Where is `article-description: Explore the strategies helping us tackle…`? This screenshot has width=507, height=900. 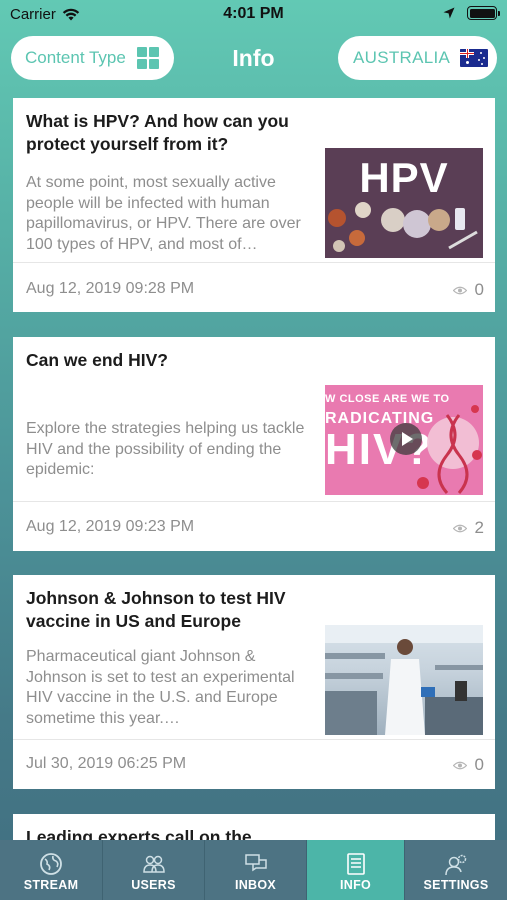
article-description: Explore the strategies helping us tackle… is located at coordinates (165, 449).